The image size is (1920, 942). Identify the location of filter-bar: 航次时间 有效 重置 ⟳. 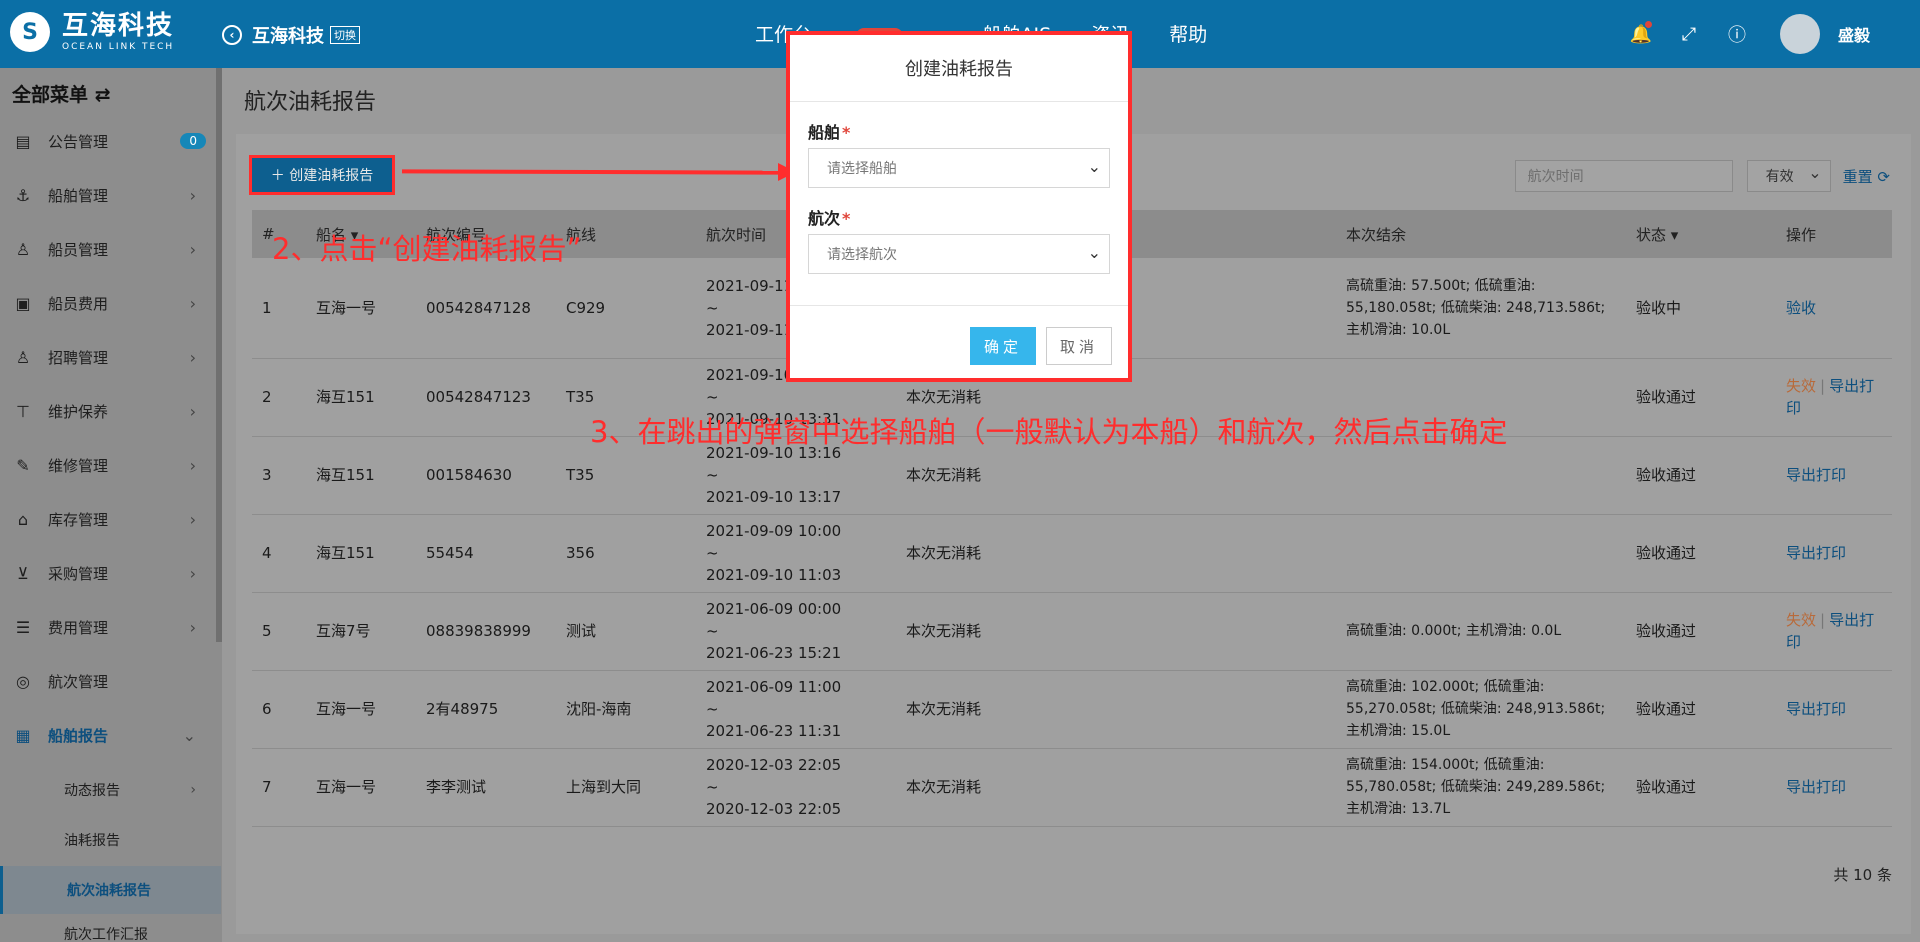
(1702, 176).